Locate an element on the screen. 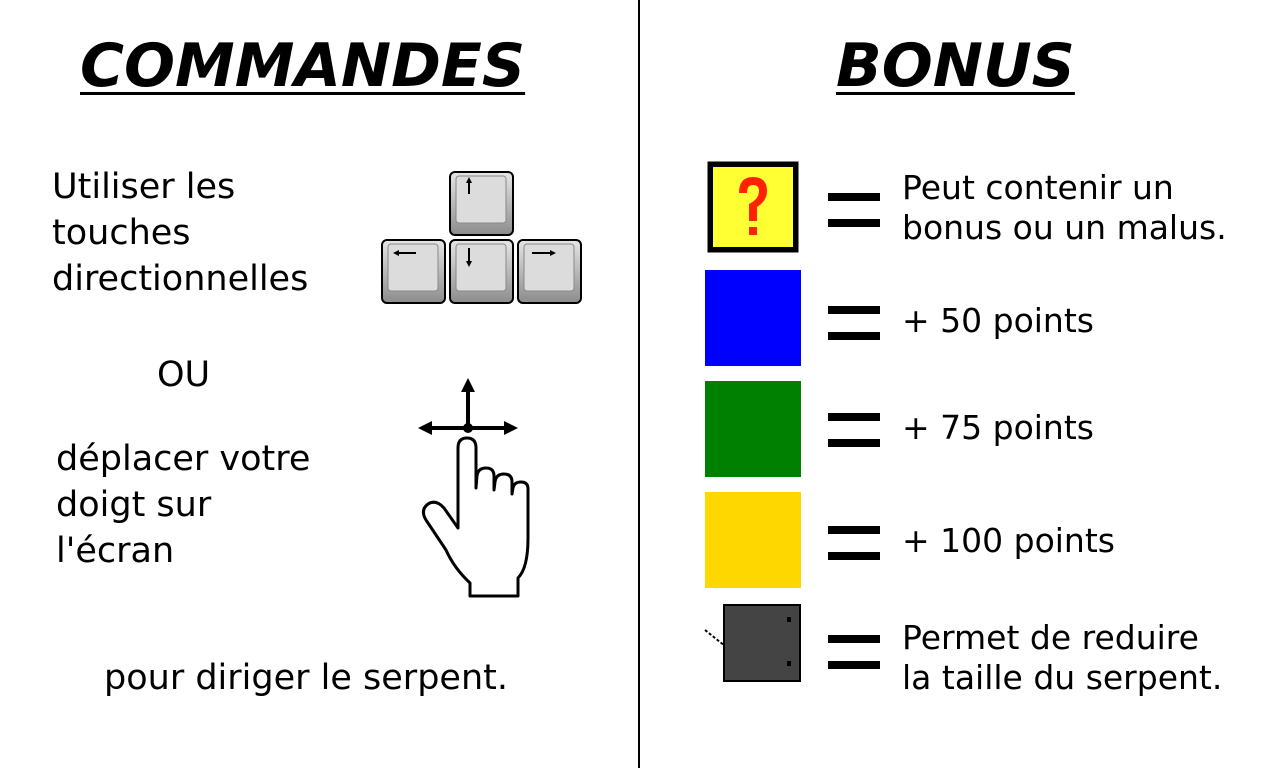  arrow-right-key-icon is located at coordinates (549, 271).